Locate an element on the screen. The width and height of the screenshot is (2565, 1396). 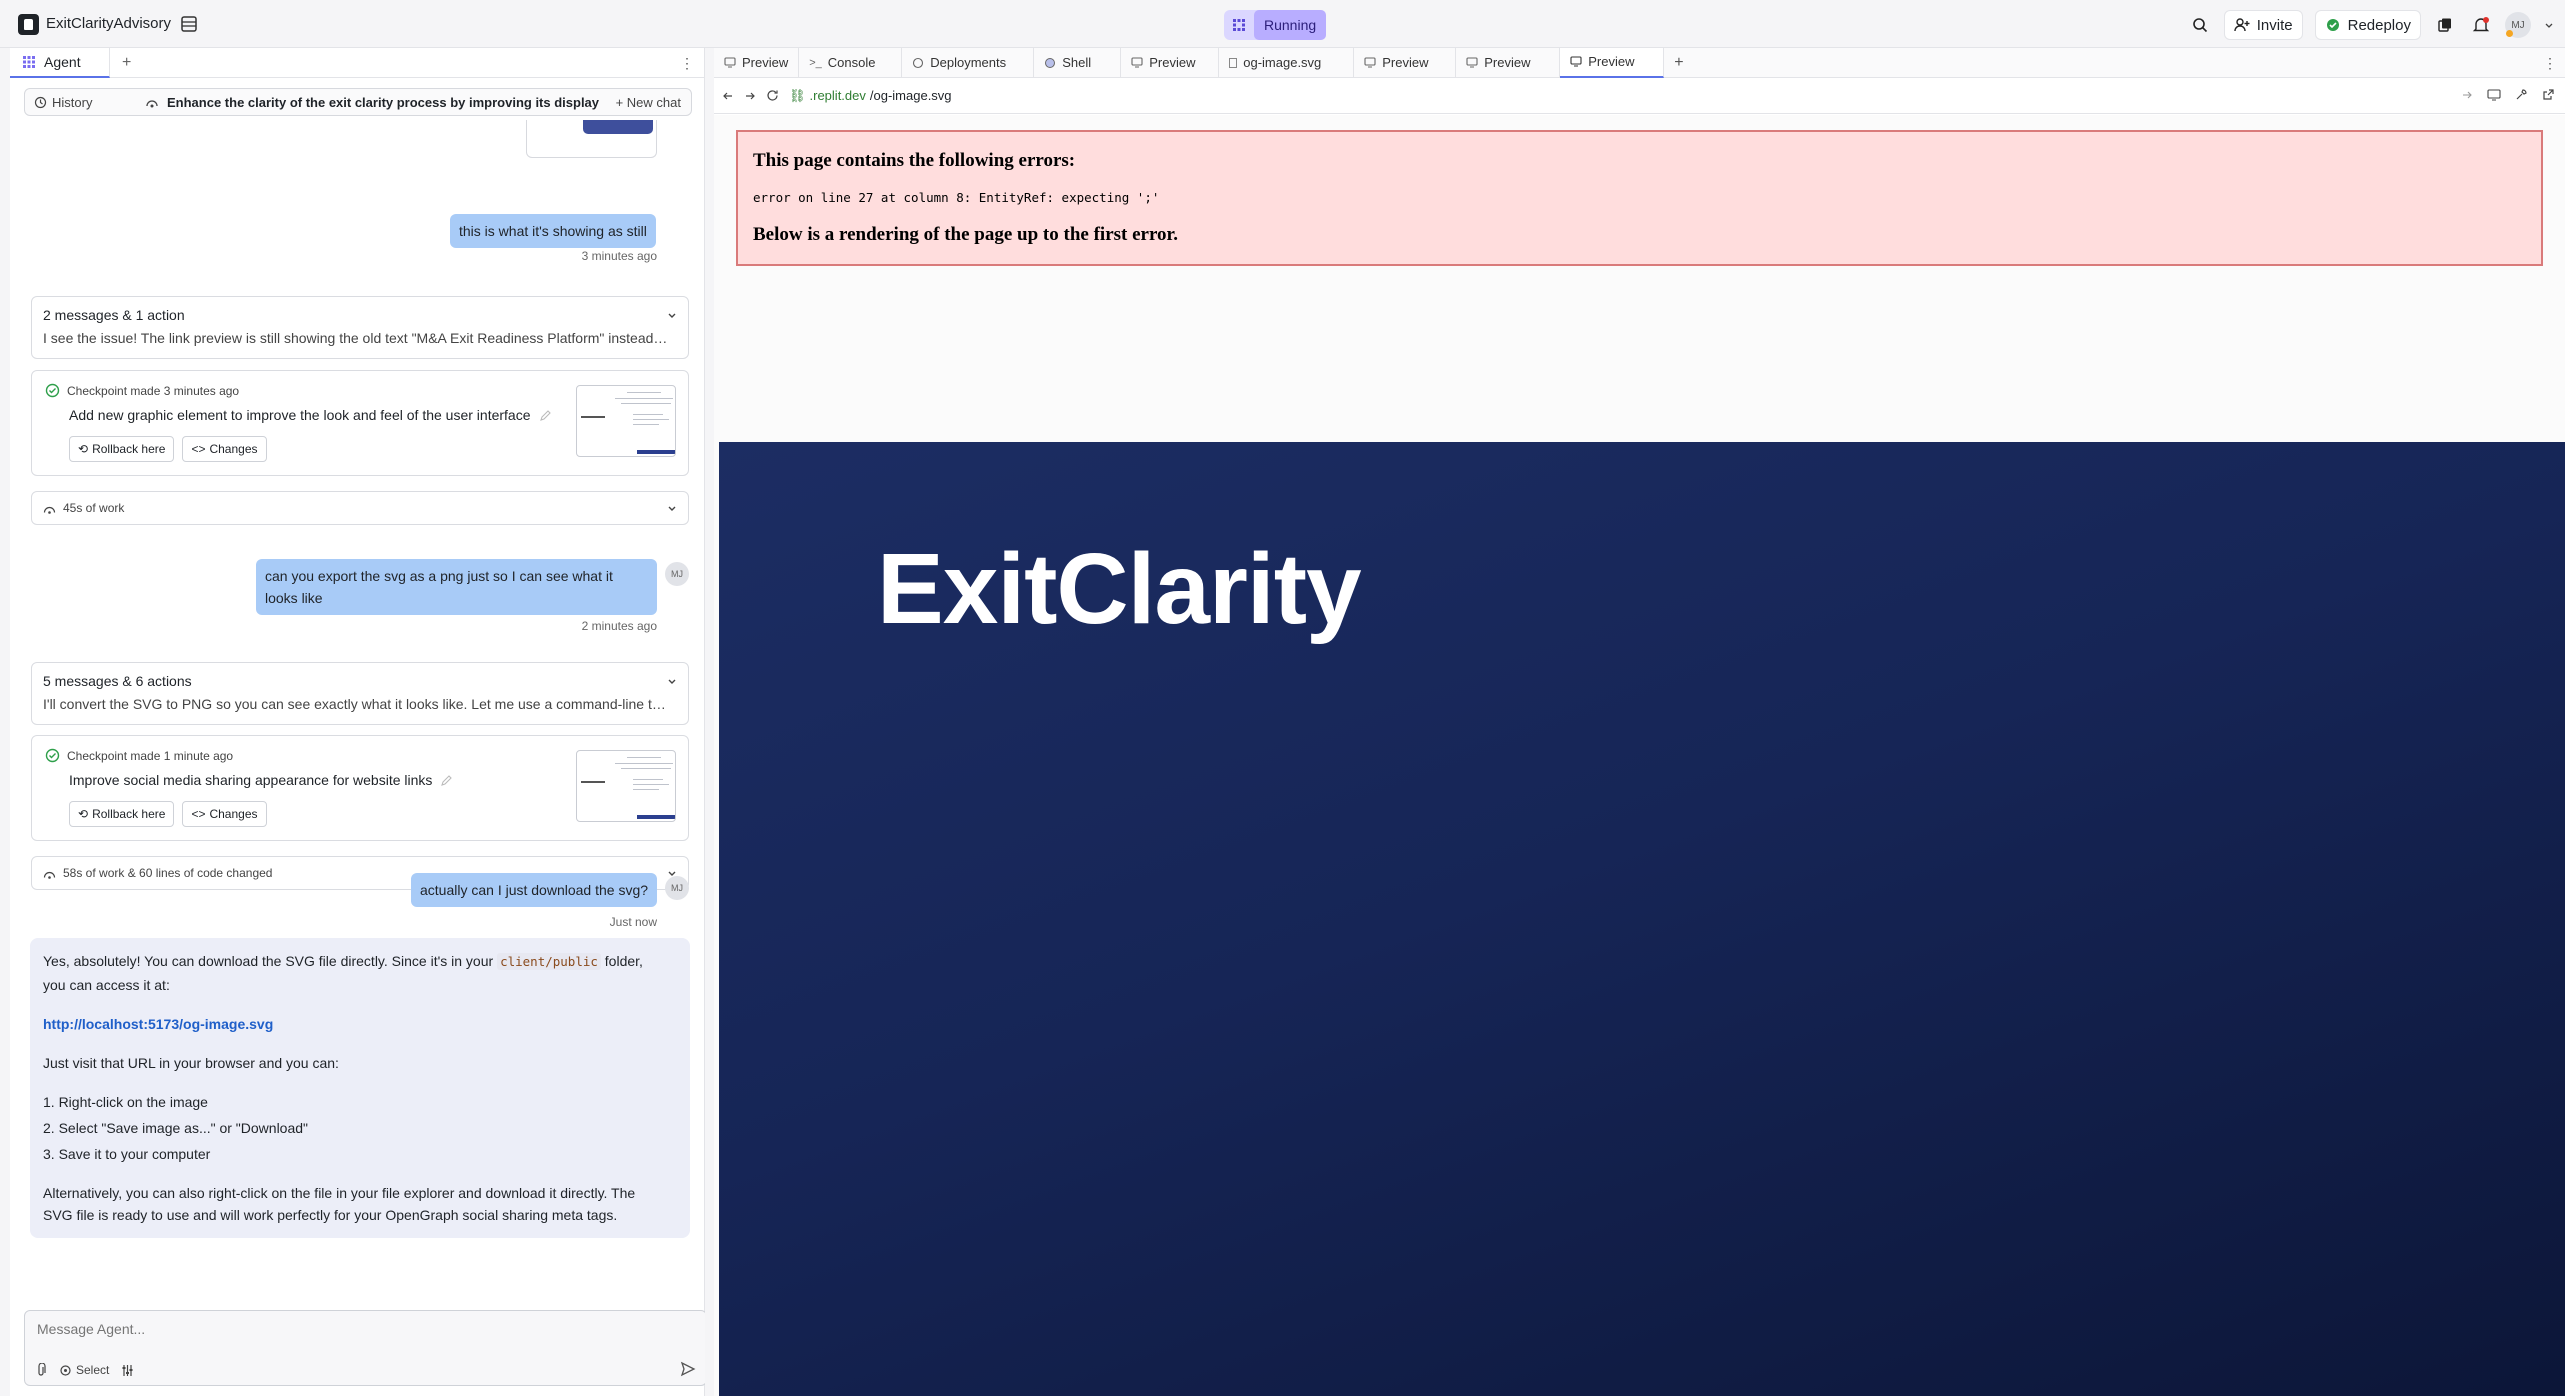
checkpoint-time: Checkpoint made 1 minute ago is located at coordinates (150, 755).